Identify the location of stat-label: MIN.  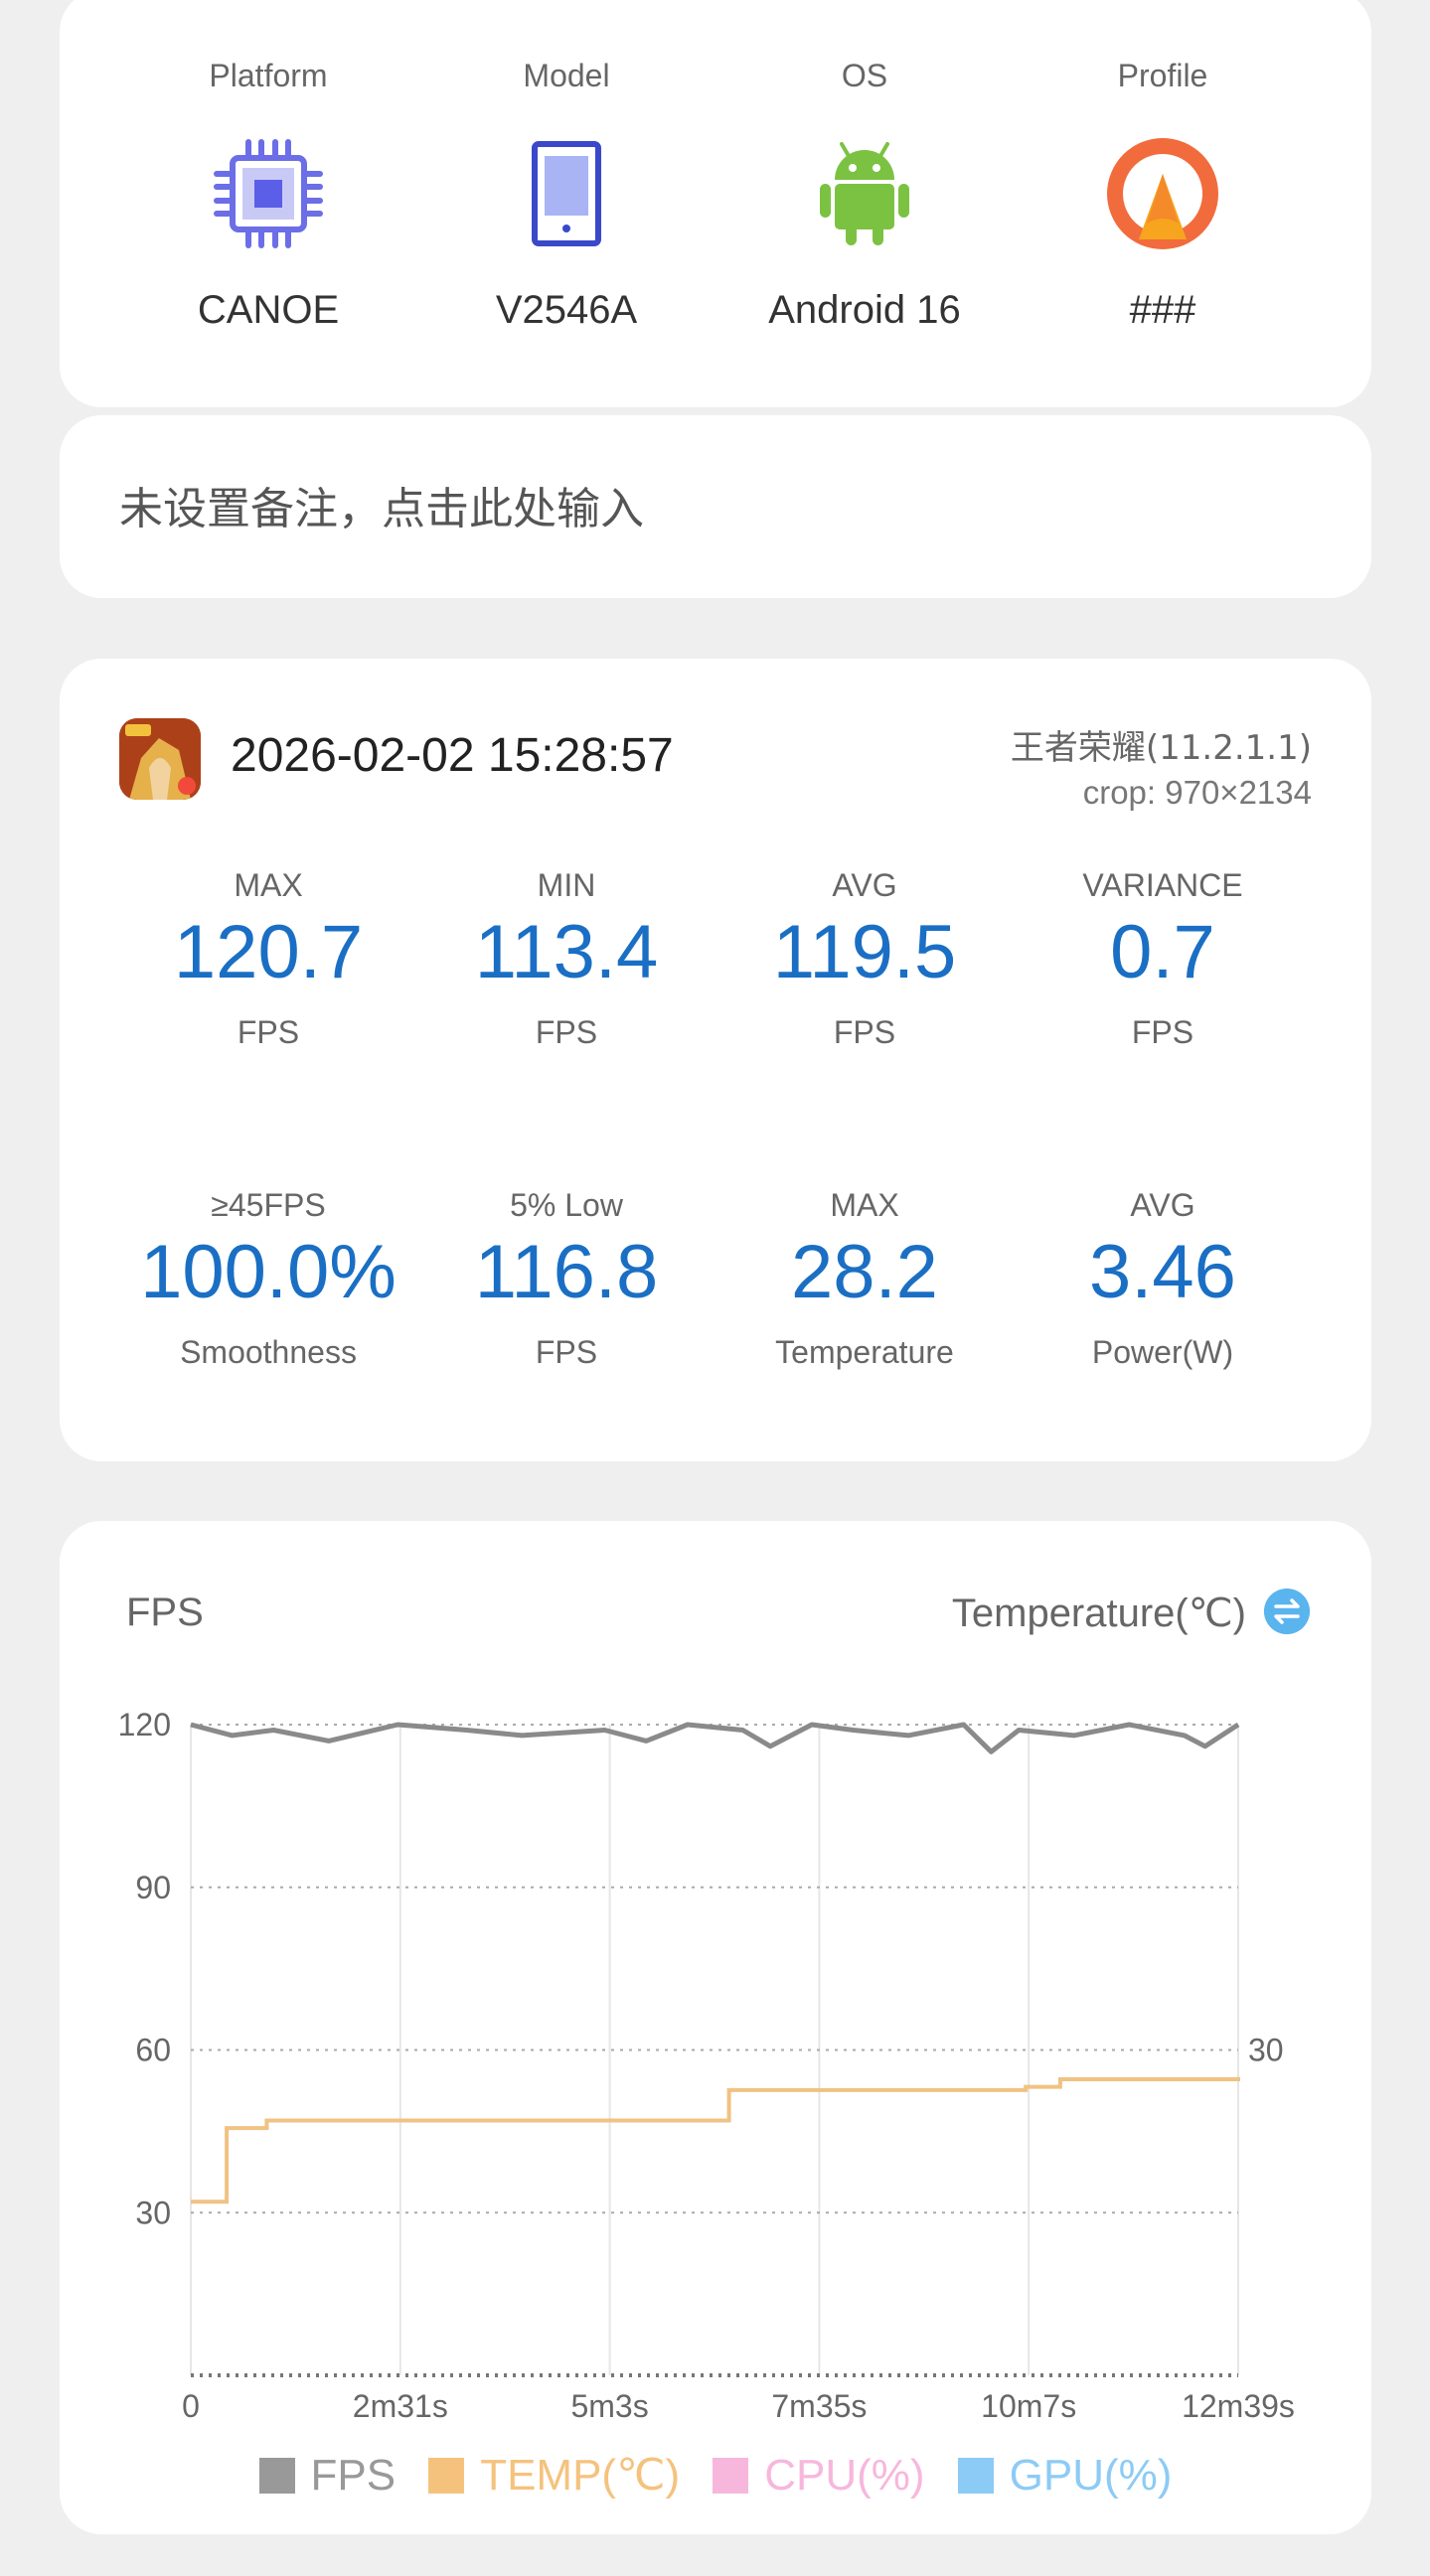
(566, 885).